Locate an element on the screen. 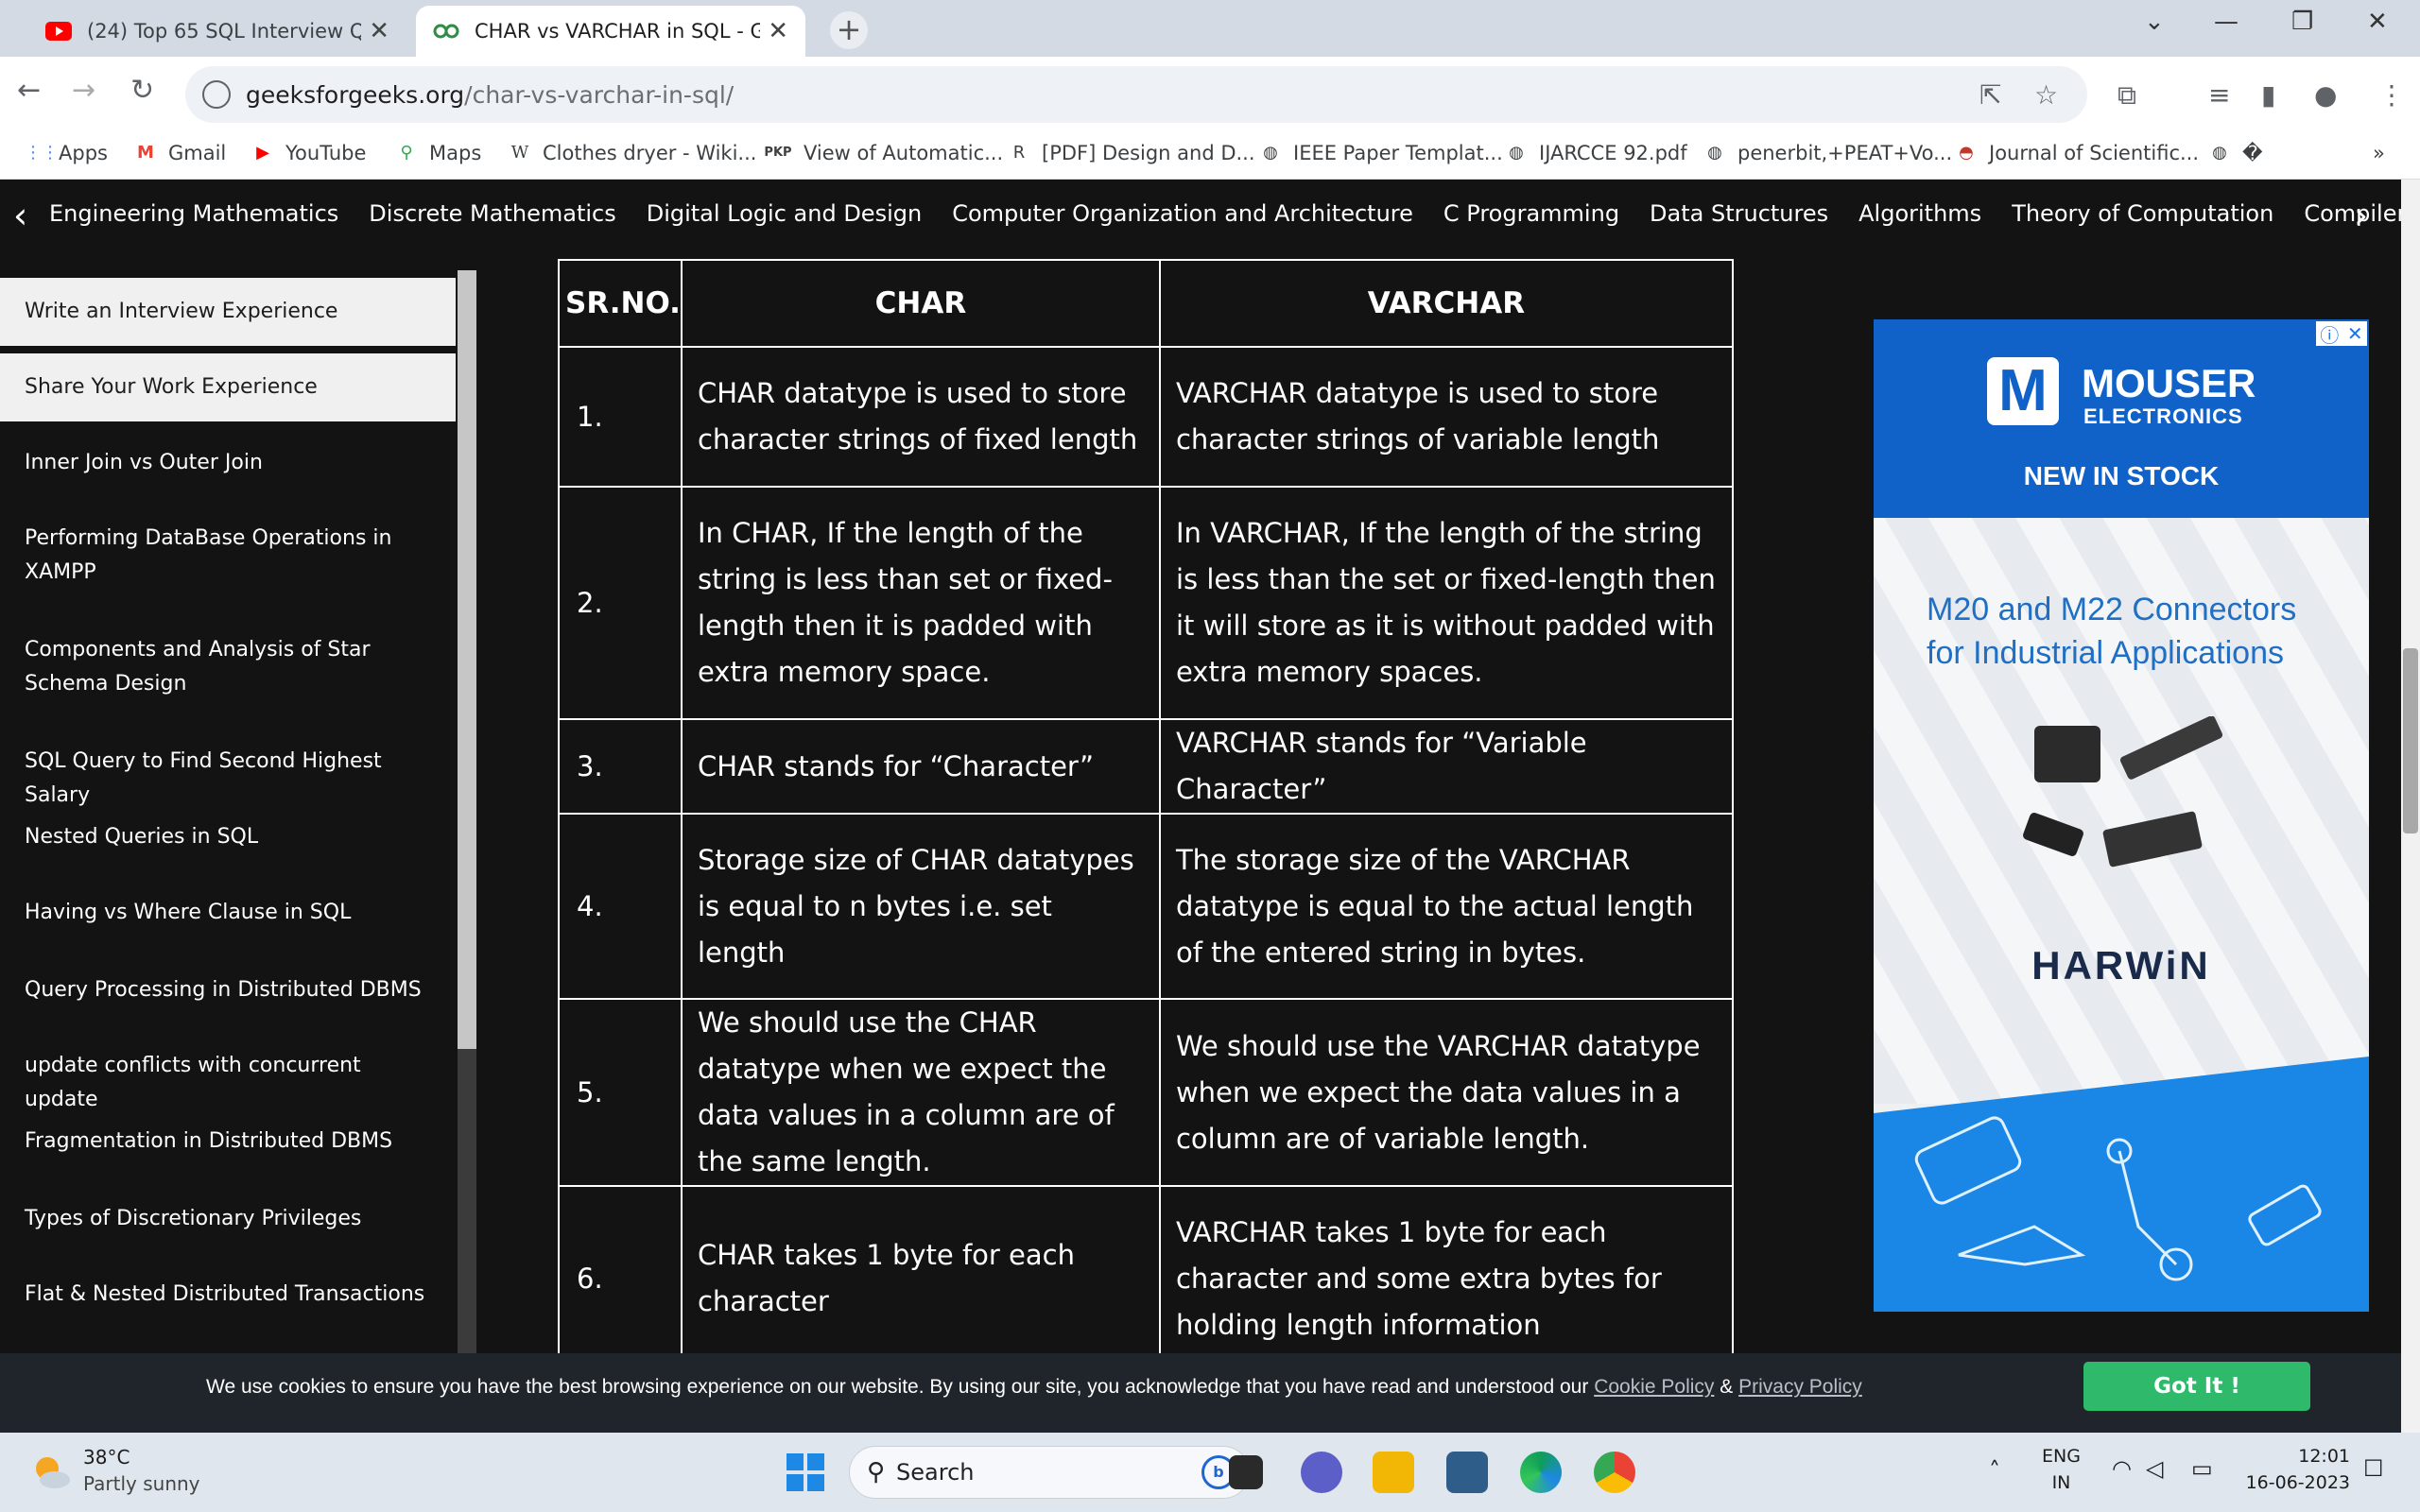  topic-nav-item: Computer Organization and Architecture is located at coordinates (1182, 213).